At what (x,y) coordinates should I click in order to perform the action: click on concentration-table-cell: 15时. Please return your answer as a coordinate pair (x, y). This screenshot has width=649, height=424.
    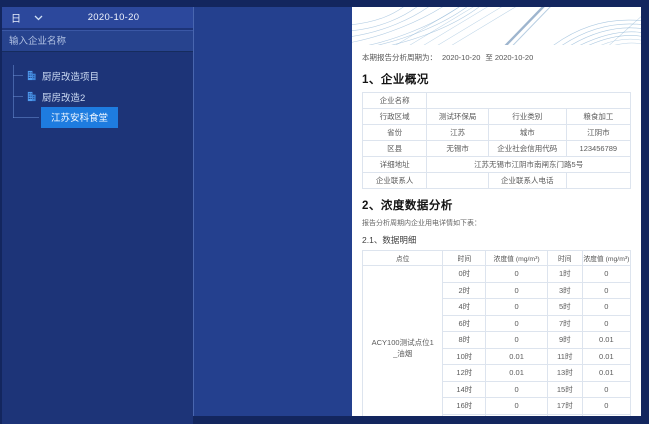
    Looking at the image, I should click on (564, 389).